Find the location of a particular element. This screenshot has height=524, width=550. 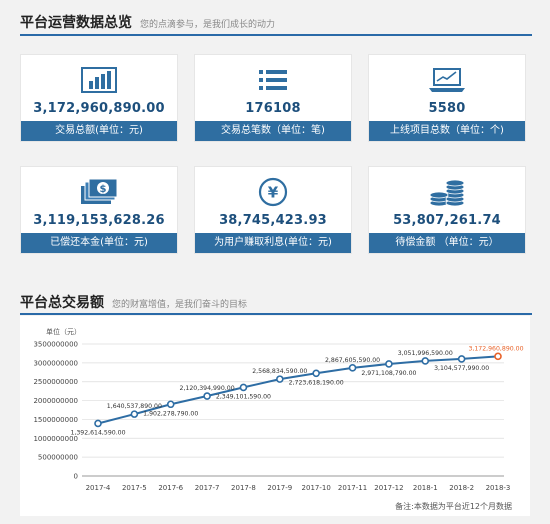

overview-divider is located at coordinates (276, 35).